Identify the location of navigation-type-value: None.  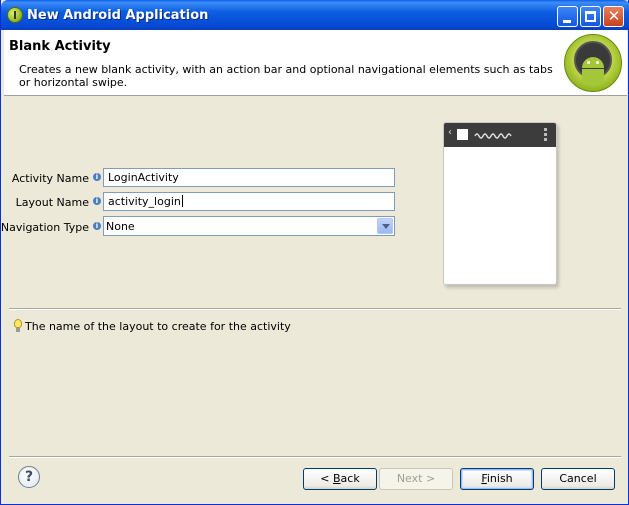
(120, 226).